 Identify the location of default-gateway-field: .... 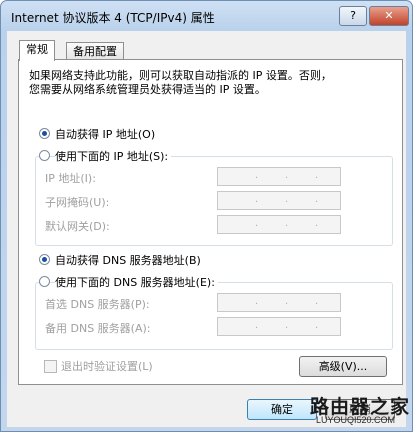
(279, 224).